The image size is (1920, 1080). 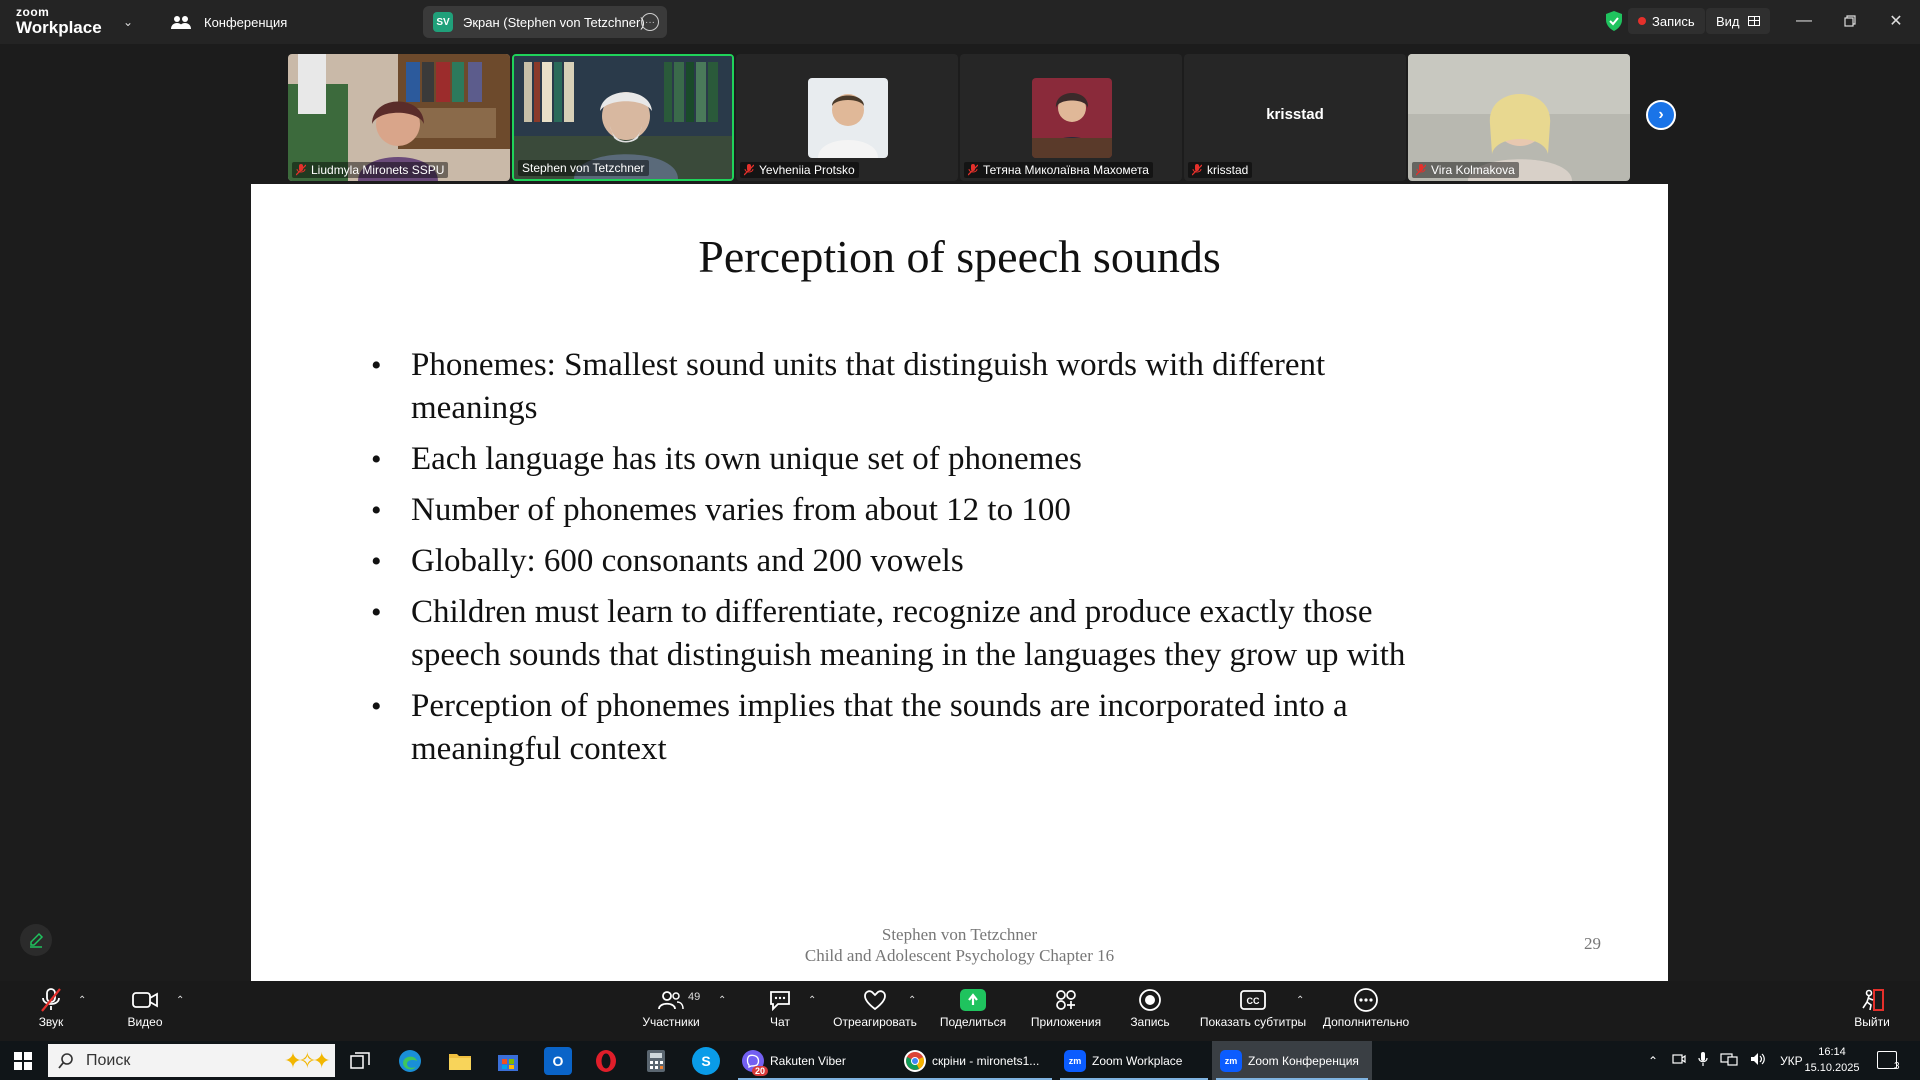 What do you see at coordinates (545, 22) in the screenshot?
I see `tab-screen-share: SV Экран (Stephen von Tetzchner) ···` at bounding box center [545, 22].